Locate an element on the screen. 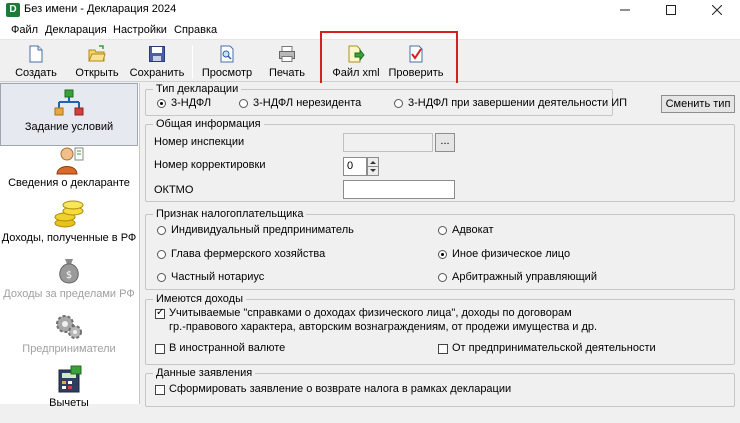 This screenshot has width=740, height=423. radio-label: Иное физическое лицо is located at coordinates (511, 254).